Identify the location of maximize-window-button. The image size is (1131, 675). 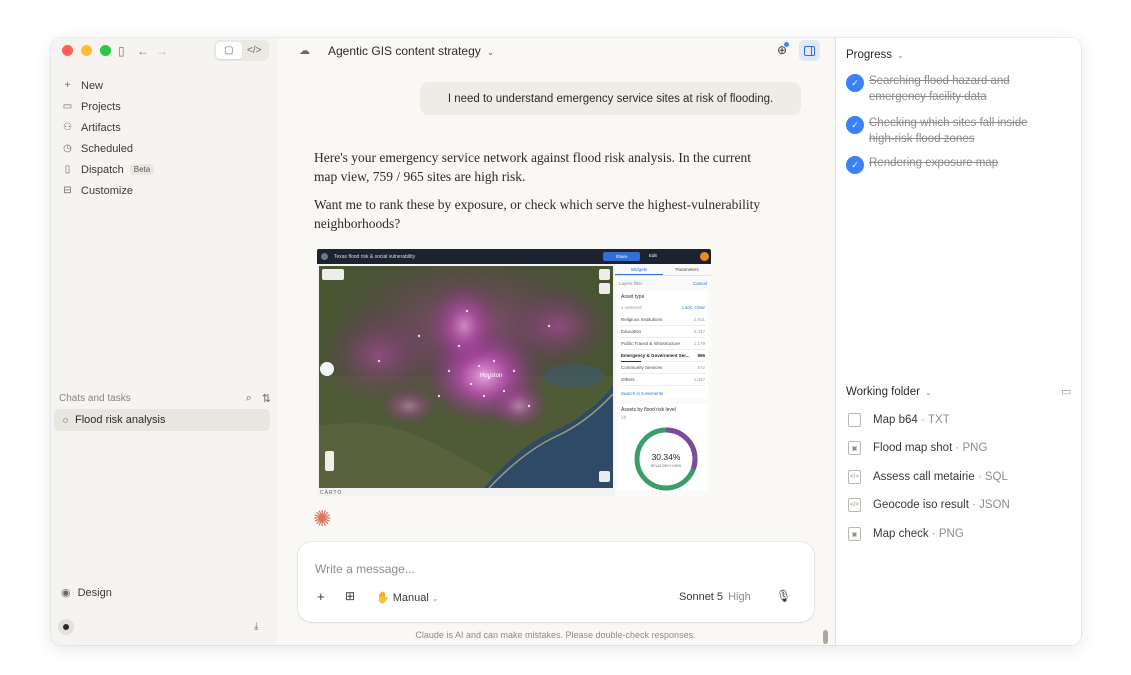
(105, 50).